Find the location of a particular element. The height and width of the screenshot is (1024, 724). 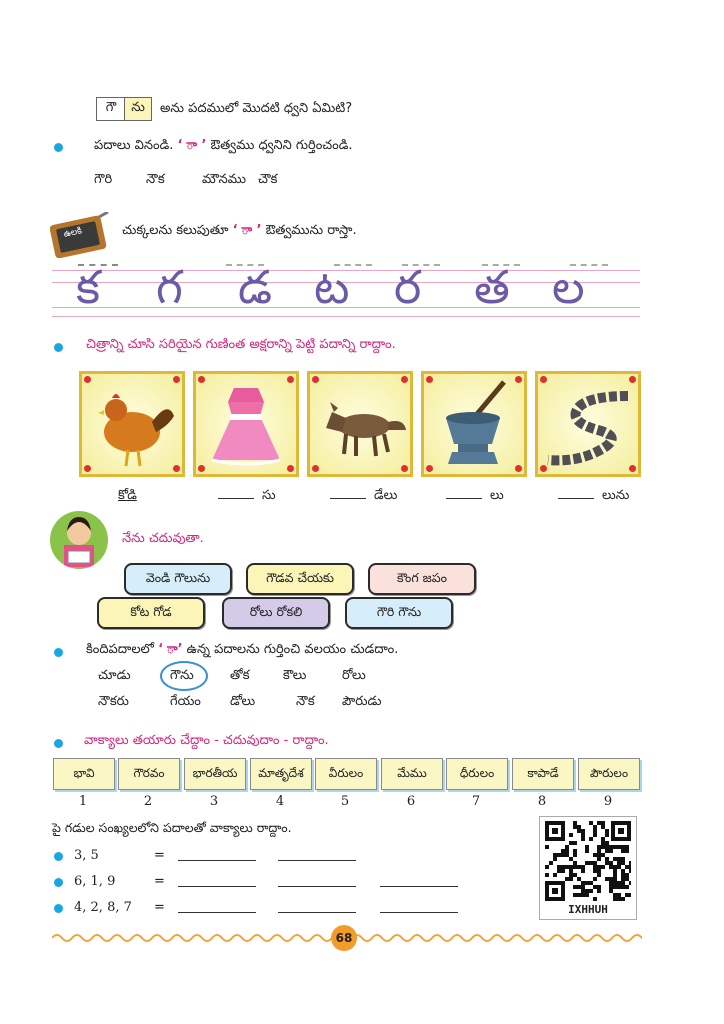

slate-instruction: చుక్కలను కలుపుతూ ‘ ా ’ ఔత్వమును రాస్తా. is located at coordinates (239, 232).